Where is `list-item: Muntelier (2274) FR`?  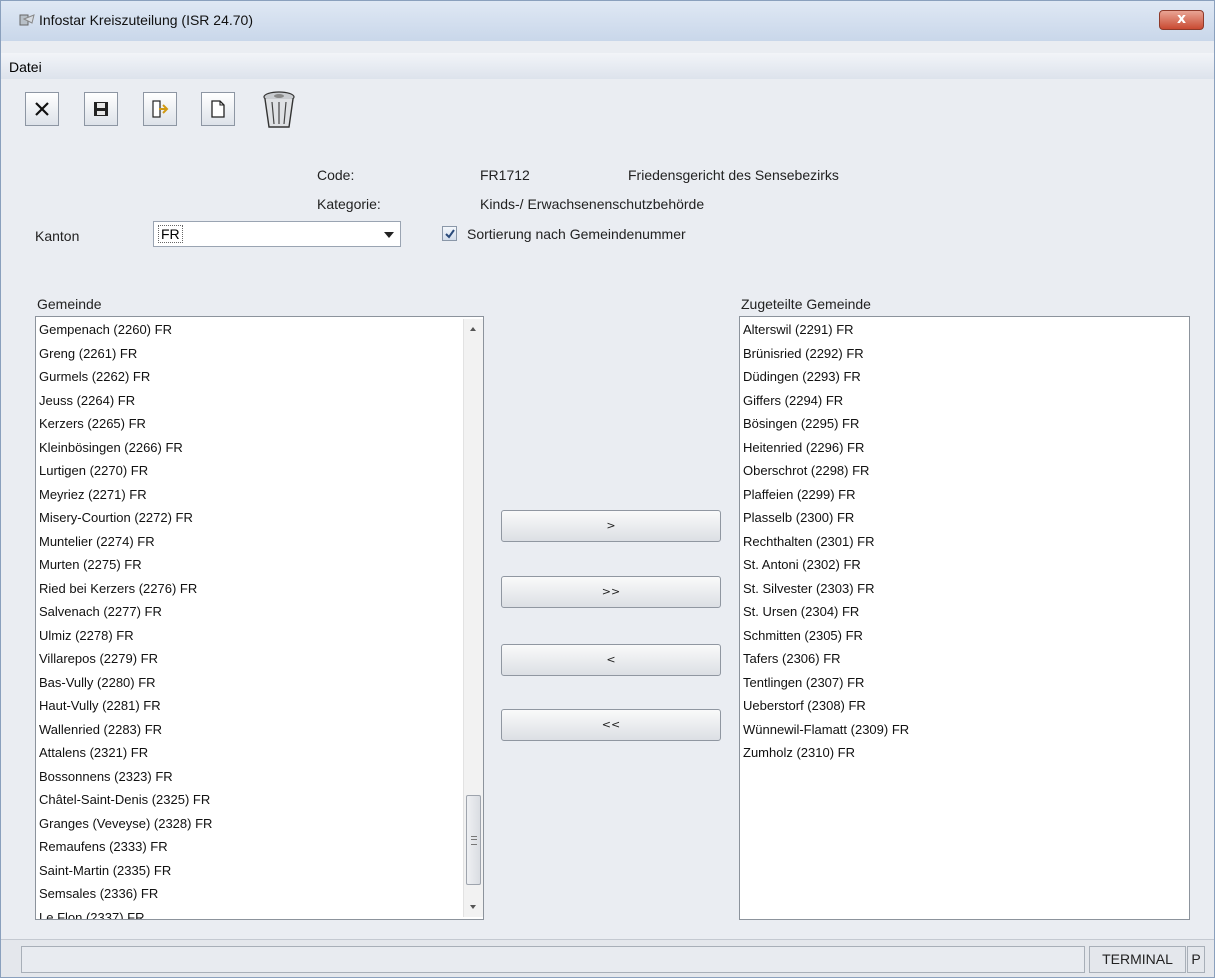 list-item: Muntelier (2274) FR is located at coordinates (125, 542).